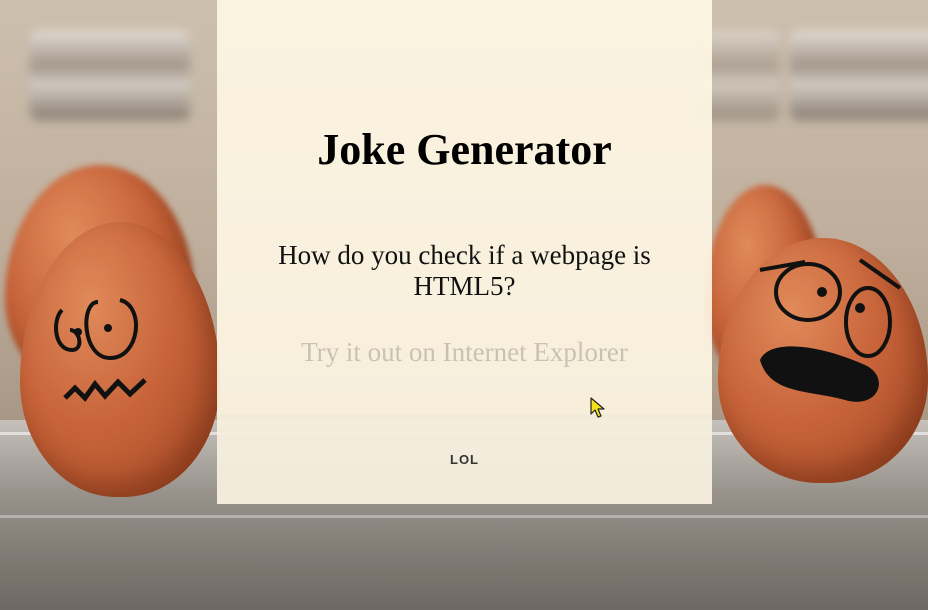  I want to click on joke-question: How do you check if a webpage is HTML5?, so click(464, 270).